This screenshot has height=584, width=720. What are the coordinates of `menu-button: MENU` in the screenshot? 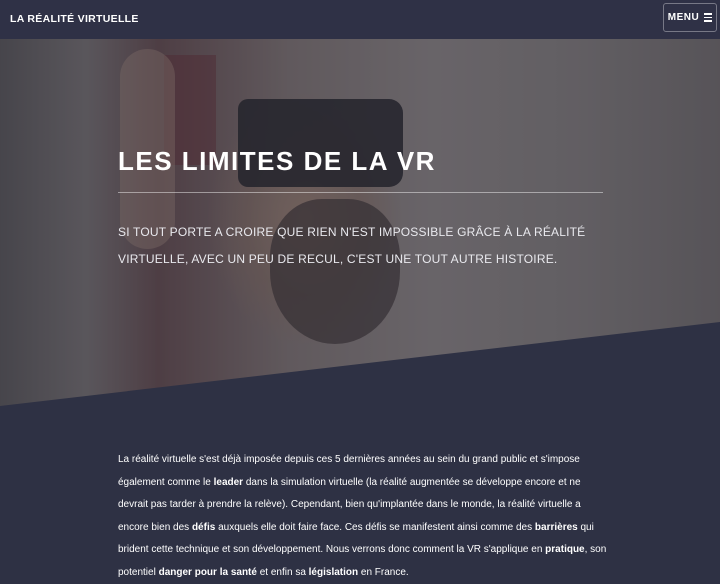 It's located at (690, 17).